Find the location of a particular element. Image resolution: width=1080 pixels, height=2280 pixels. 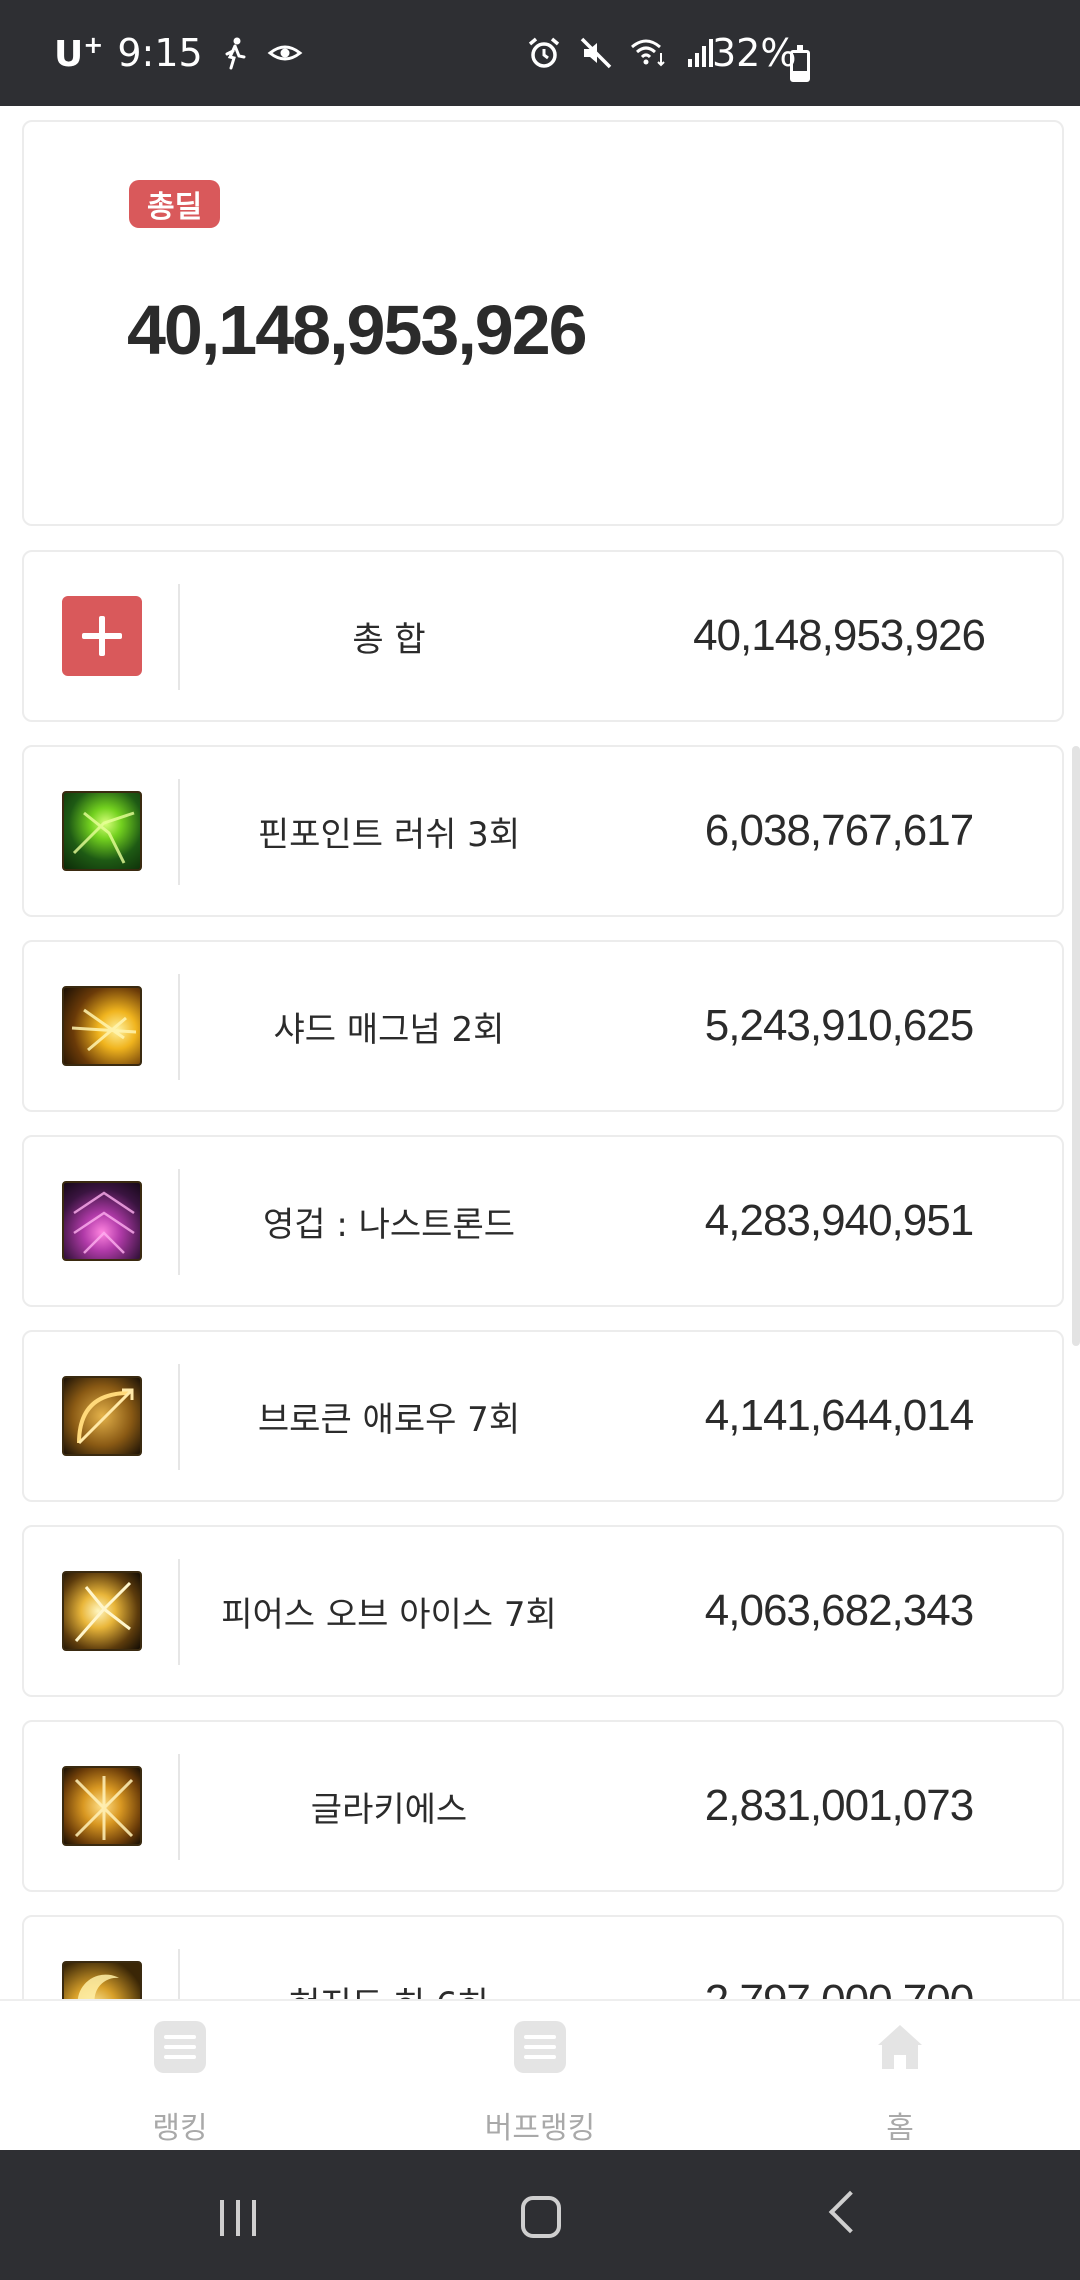

total-damage-value: 40,148,953,926 is located at coordinates (357, 330).